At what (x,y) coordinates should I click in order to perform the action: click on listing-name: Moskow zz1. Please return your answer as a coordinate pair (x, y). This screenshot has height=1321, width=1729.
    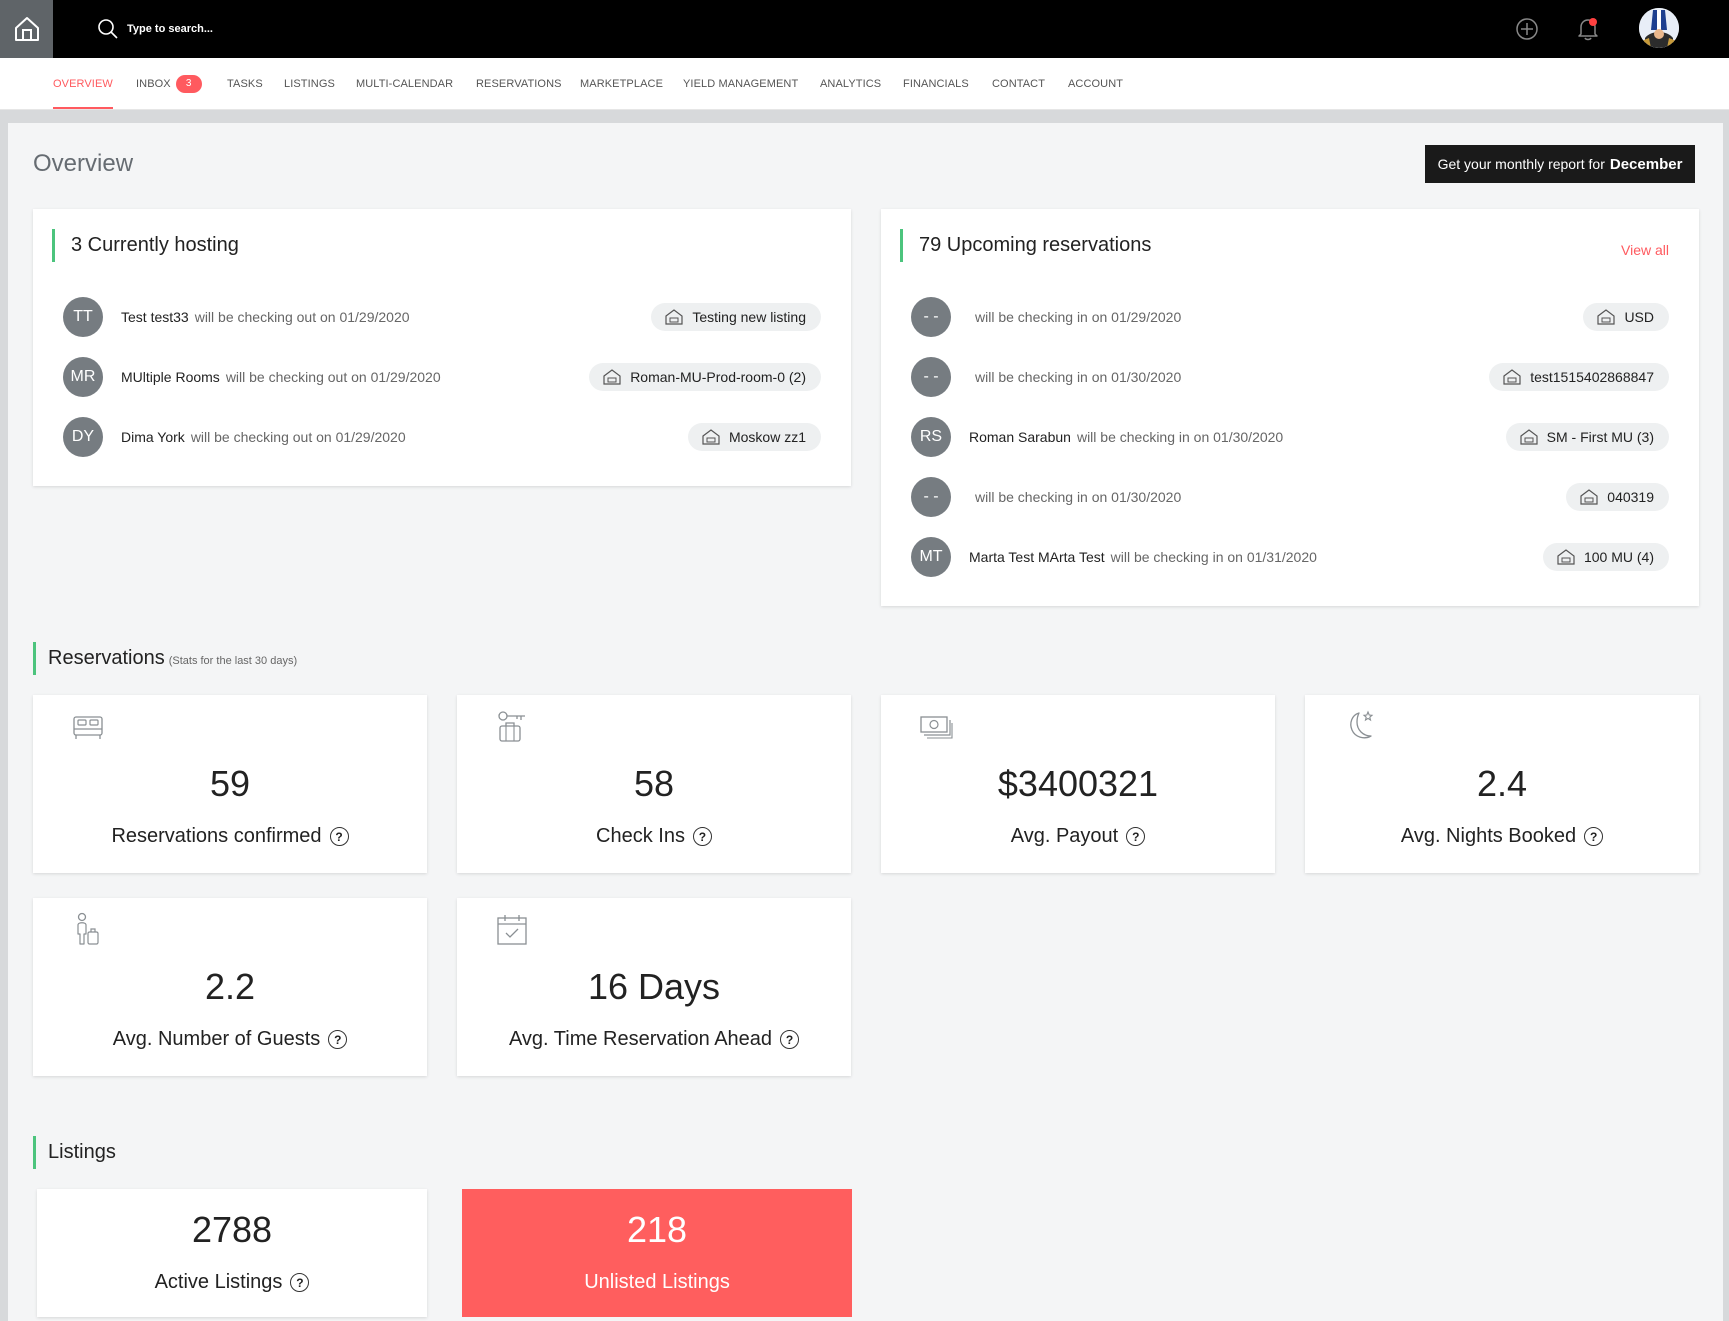
    Looking at the image, I should click on (767, 437).